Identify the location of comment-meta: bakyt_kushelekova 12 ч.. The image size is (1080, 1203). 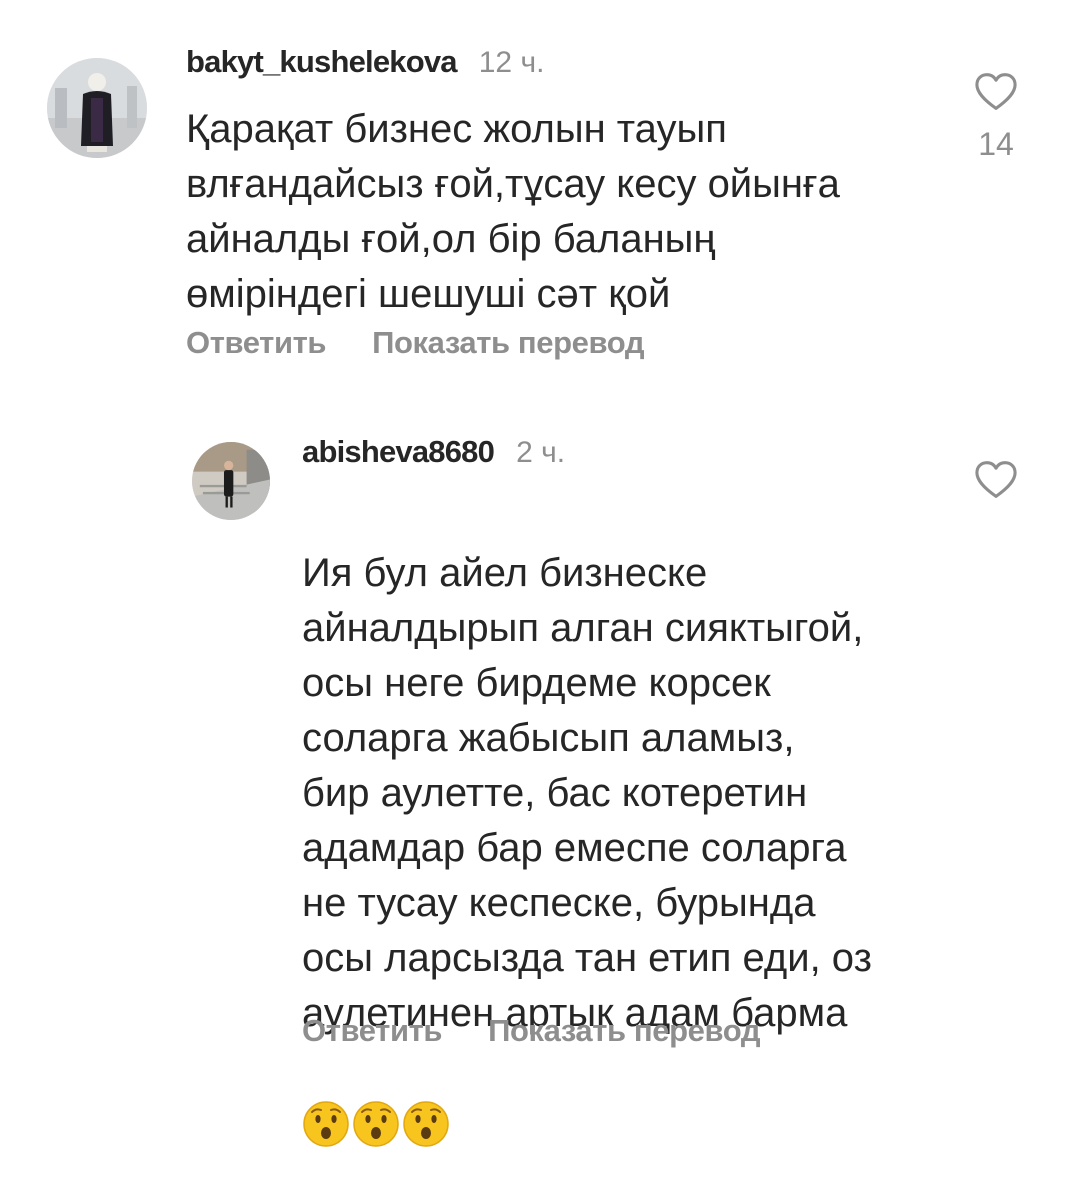
(365, 62).